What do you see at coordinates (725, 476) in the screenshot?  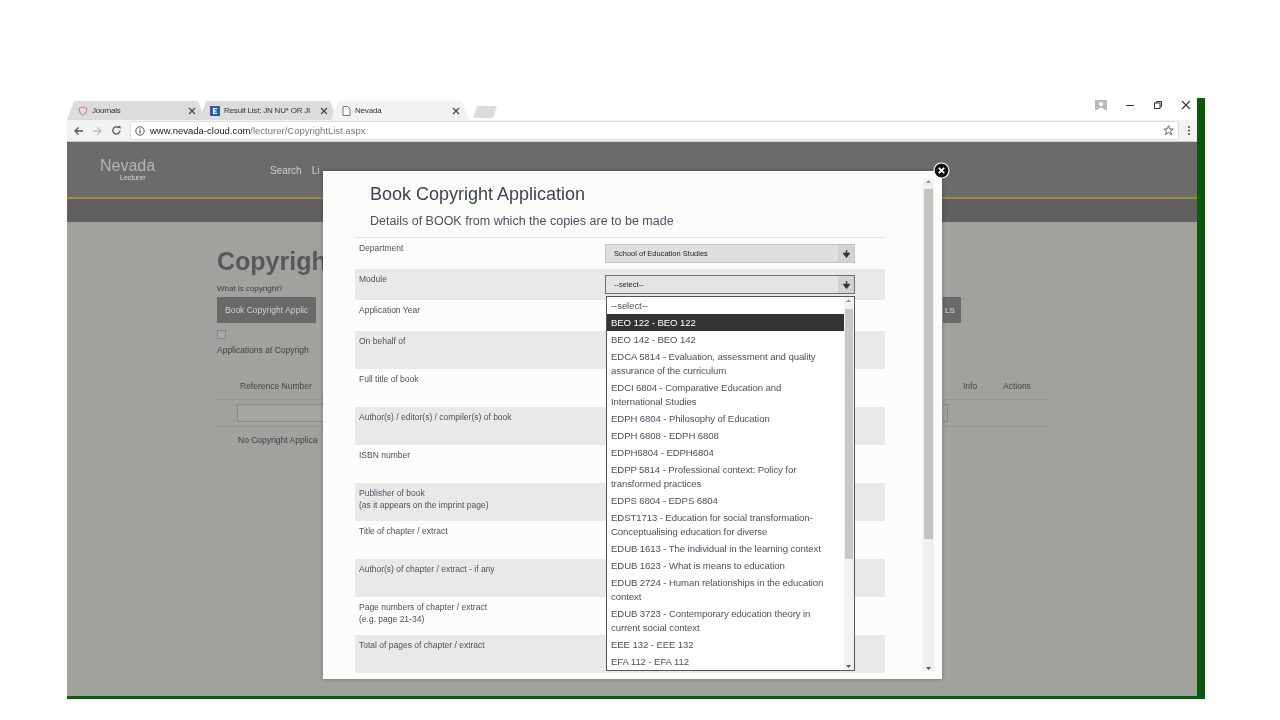 I see `dropdown-option: EDPP 5814 - Professional context: Policy for transformed practices` at bounding box center [725, 476].